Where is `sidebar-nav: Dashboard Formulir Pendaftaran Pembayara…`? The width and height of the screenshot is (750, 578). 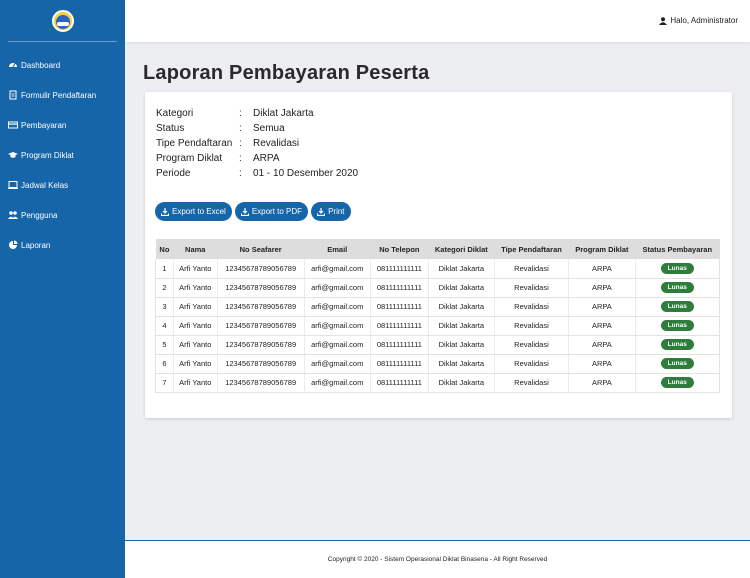
sidebar-nav: Dashboard Formulir Pendaftaran Pembayara… is located at coordinates (62, 155).